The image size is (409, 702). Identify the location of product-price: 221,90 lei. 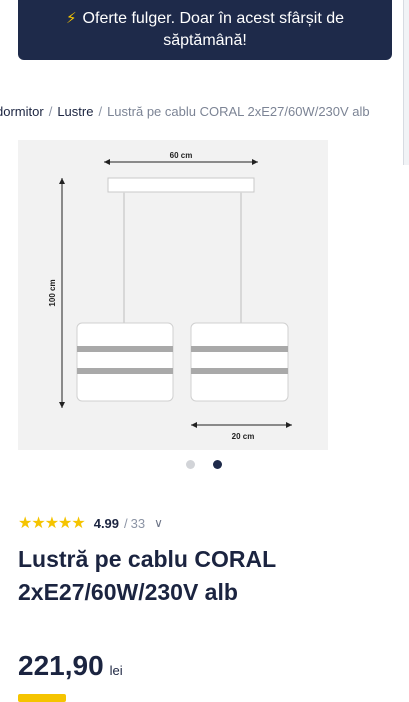
(70, 666).